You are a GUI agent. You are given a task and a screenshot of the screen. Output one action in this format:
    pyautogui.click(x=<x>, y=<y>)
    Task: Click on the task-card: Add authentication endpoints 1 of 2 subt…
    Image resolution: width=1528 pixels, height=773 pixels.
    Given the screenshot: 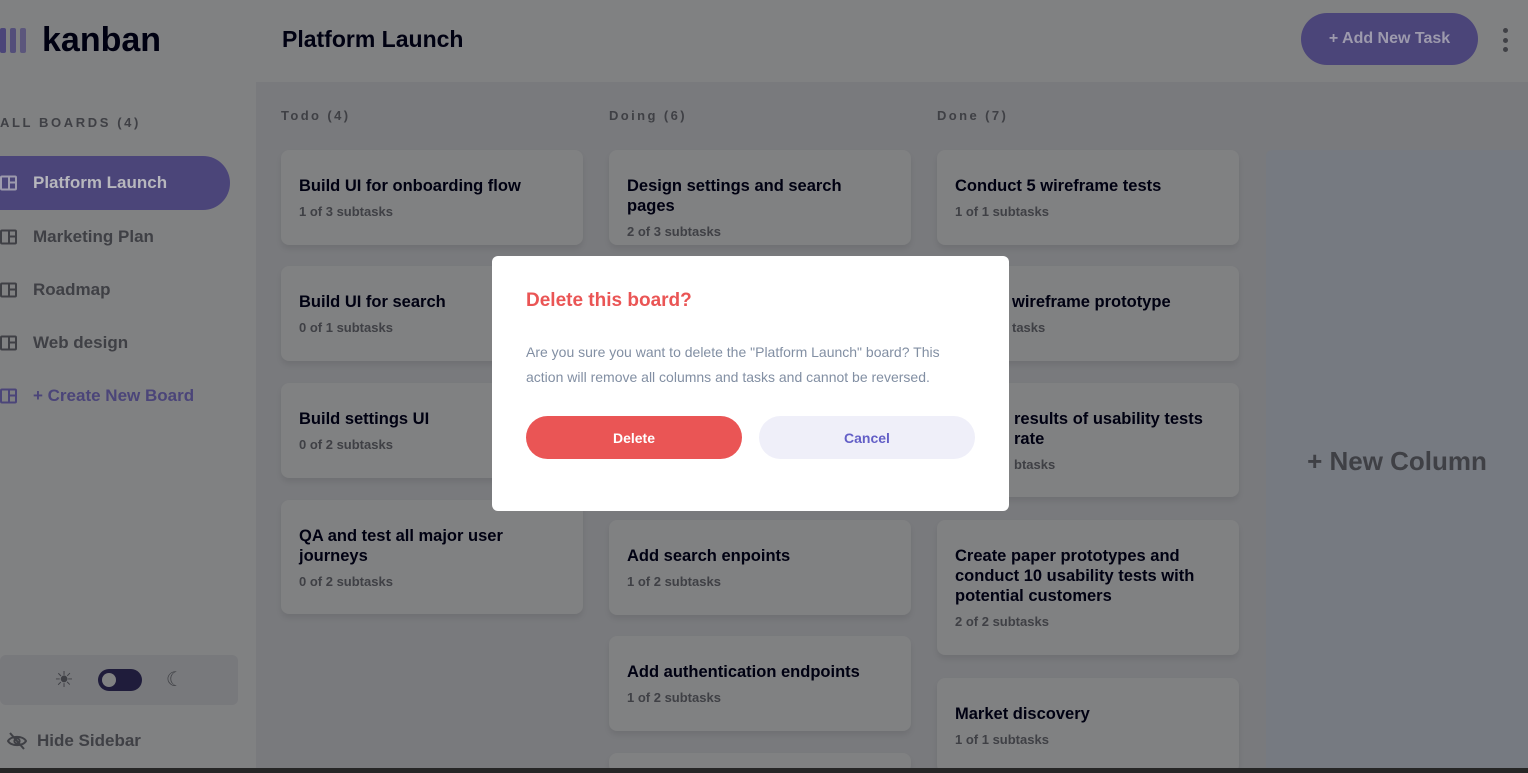 What is the action you would take?
    pyautogui.click(x=760, y=683)
    